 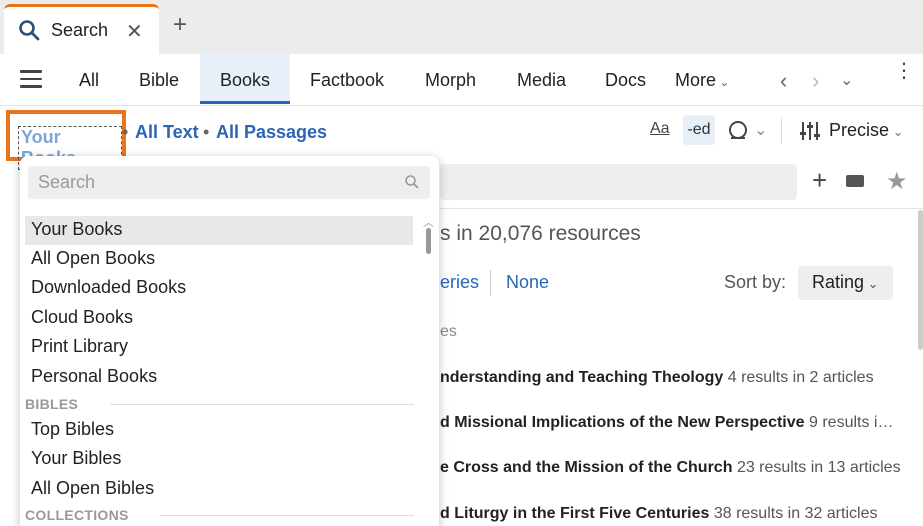 What do you see at coordinates (696, 80) in the screenshot?
I see `more-label: More` at bounding box center [696, 80].